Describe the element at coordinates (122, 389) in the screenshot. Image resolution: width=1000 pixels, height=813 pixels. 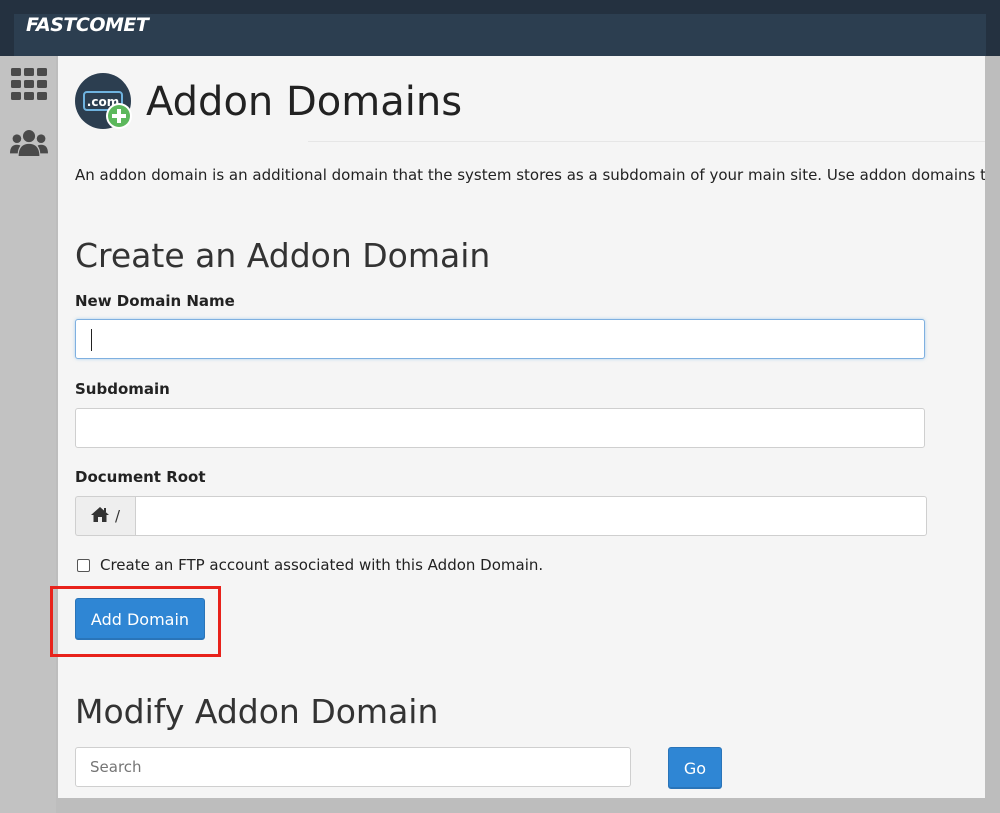
I see `subdomain-label: Subdomain` at that location.